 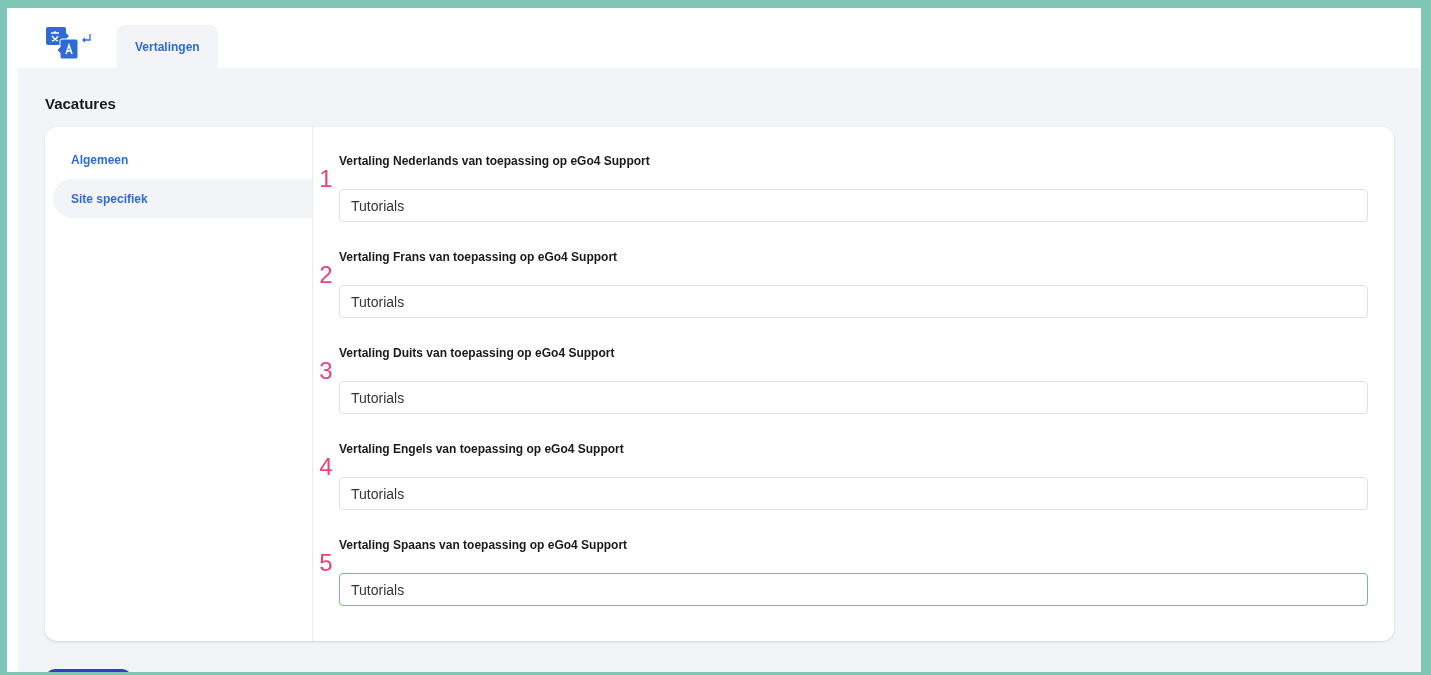 What do you see at coordinates (326, 371) in the screenshot?
I see `annotation-number: 3` at bounding box center [326, 371].